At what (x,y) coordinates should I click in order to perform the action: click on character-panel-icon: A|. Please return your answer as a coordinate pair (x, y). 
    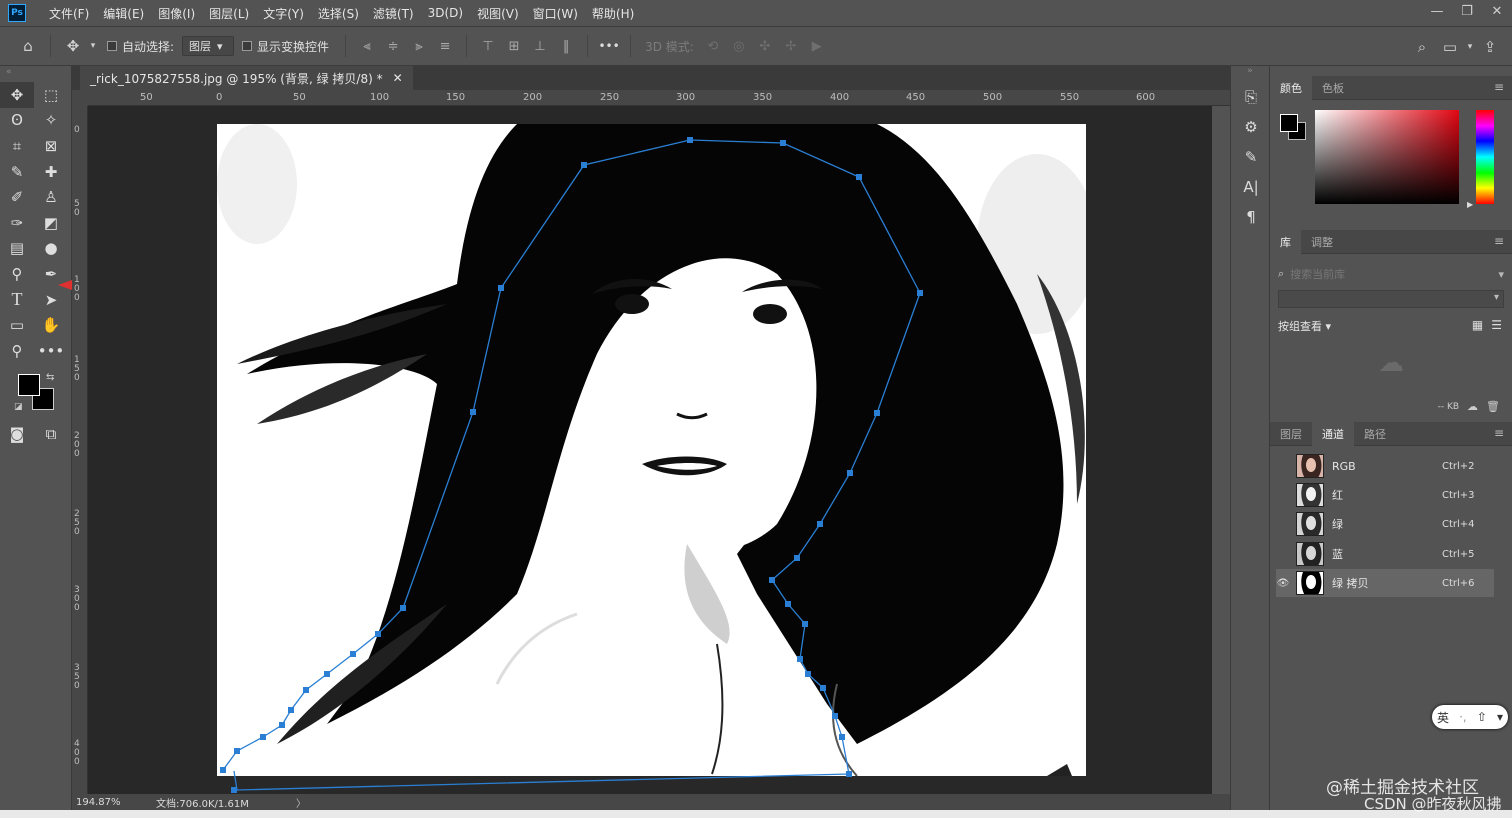
    Looking at the image, I should click on (1251, 187).